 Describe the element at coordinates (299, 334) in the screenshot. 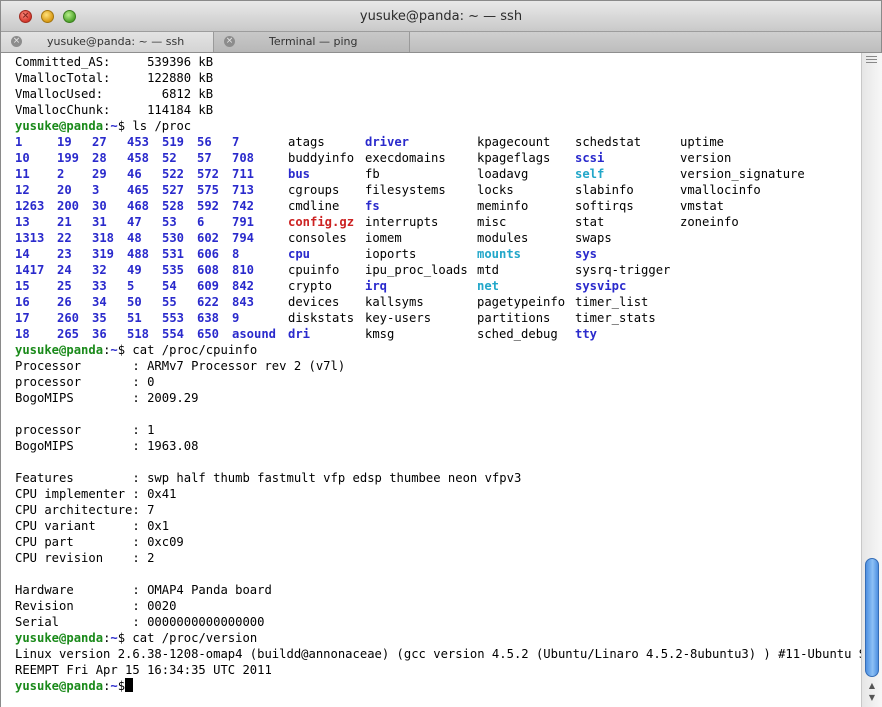

I see `ls-entry: dri` at that location.